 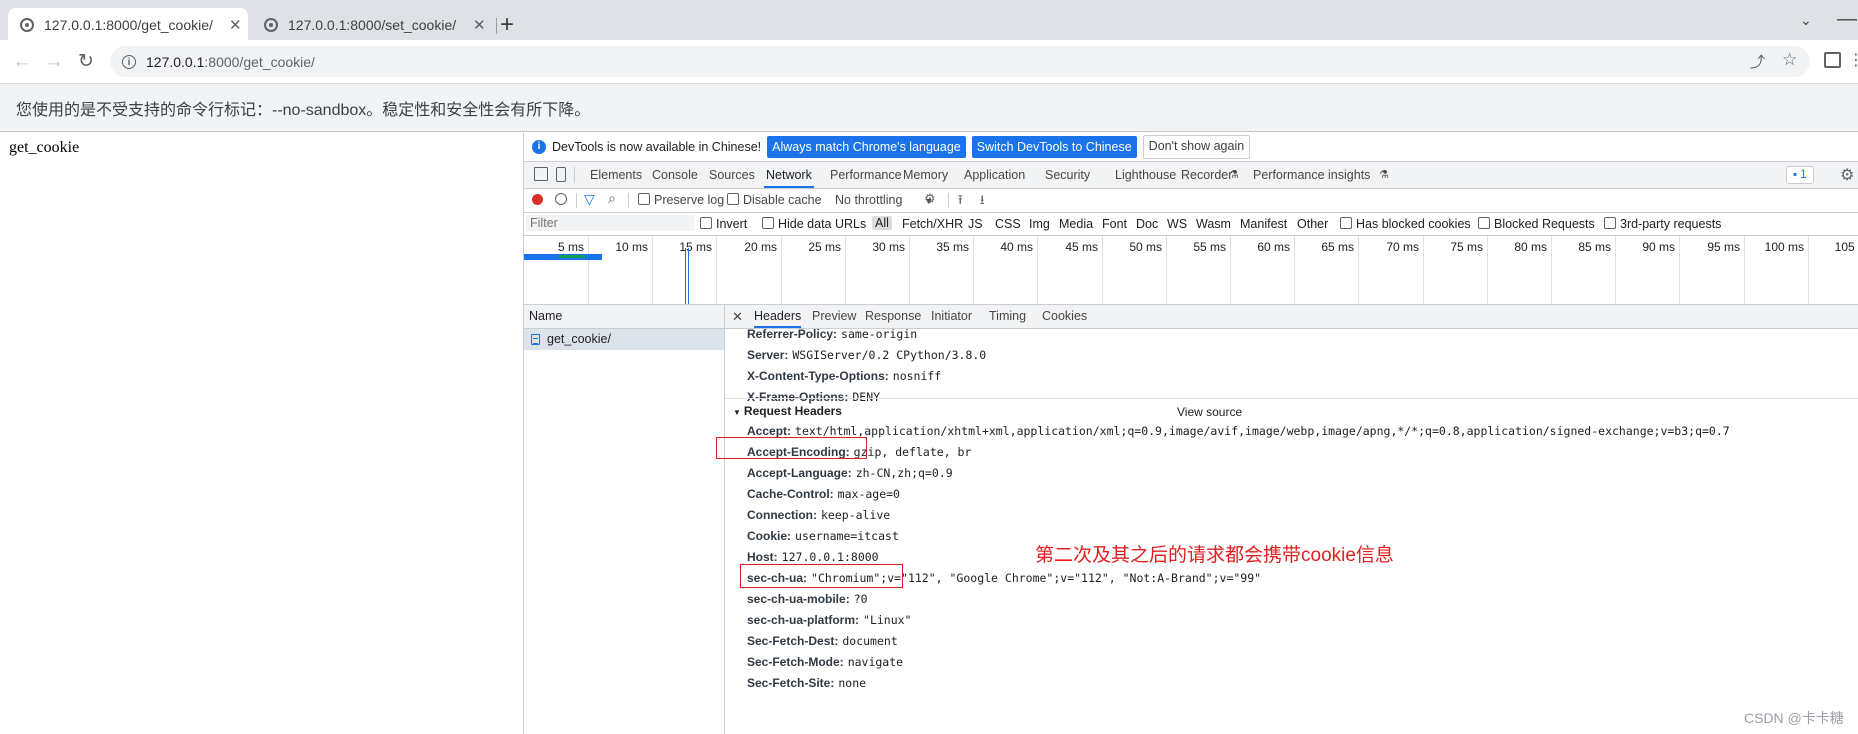 I want to click on header-value: document, so click(x=870, y=641).